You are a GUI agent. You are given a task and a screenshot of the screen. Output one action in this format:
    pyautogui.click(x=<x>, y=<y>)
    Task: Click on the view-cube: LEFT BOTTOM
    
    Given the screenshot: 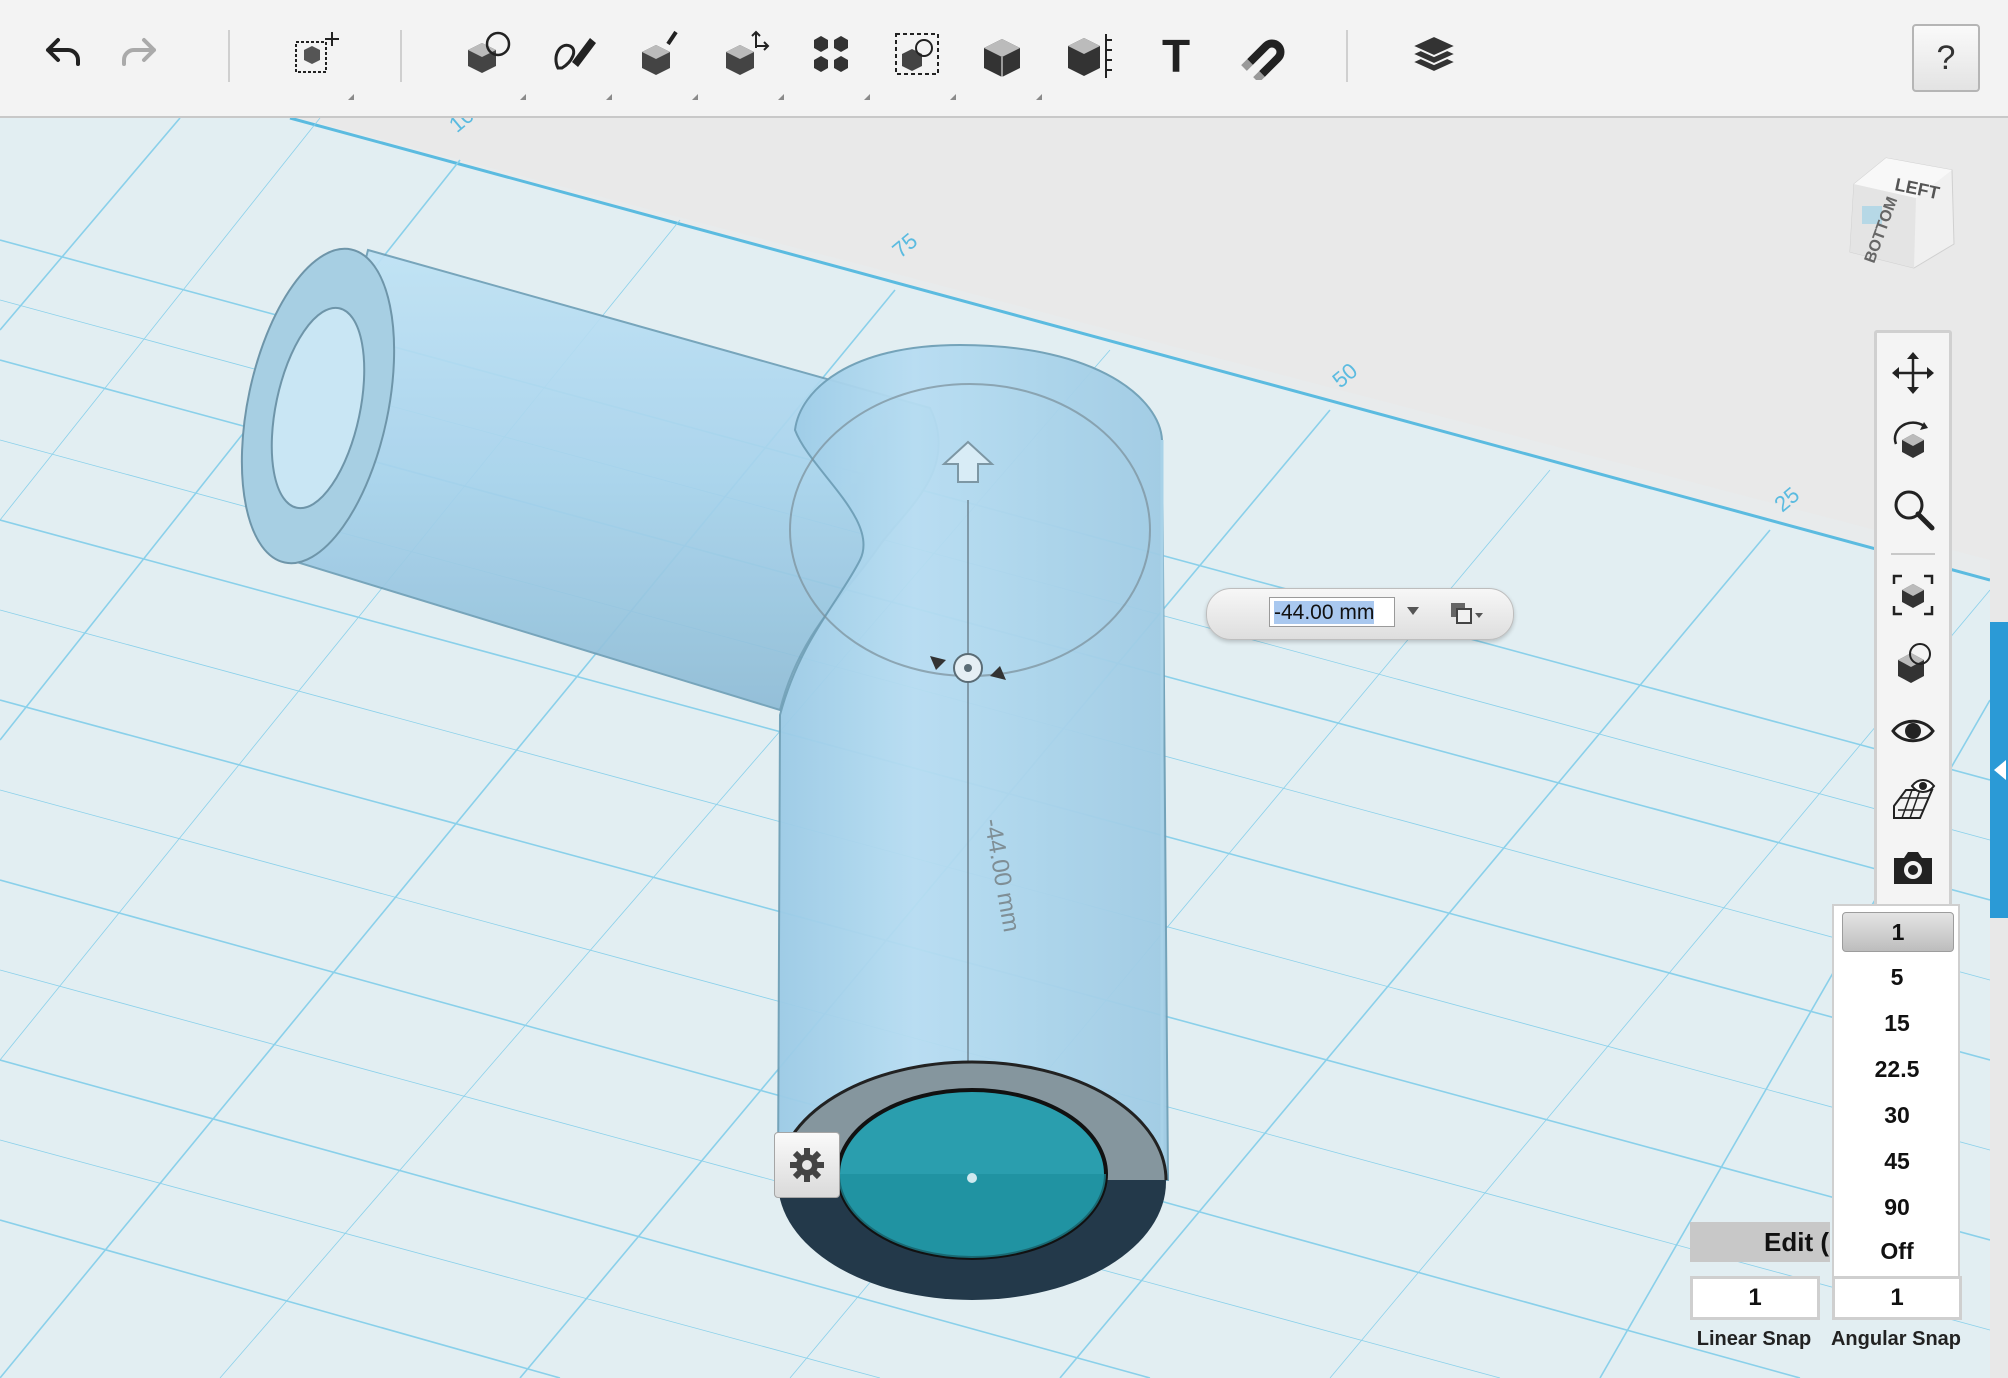 What is the action you would take?
    pyautogui.click(x=1899, y=205)
    